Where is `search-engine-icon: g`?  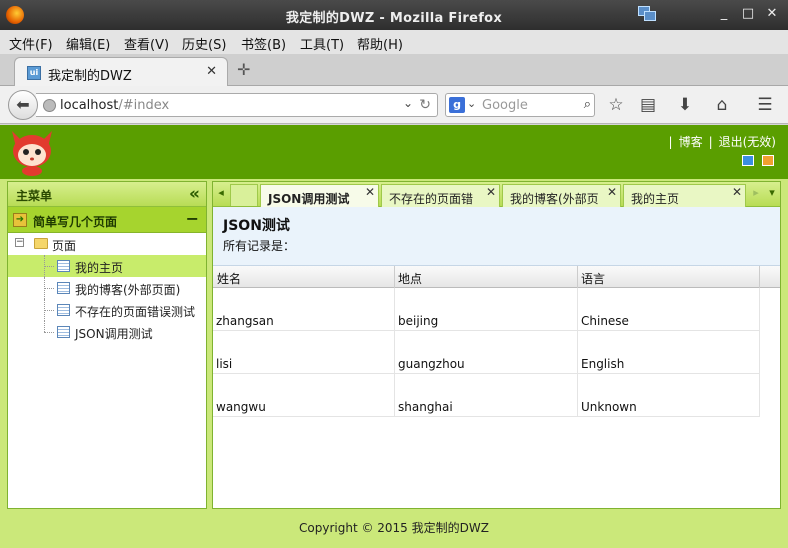
search-engine-icon: g is located at coordinates (457, 105).